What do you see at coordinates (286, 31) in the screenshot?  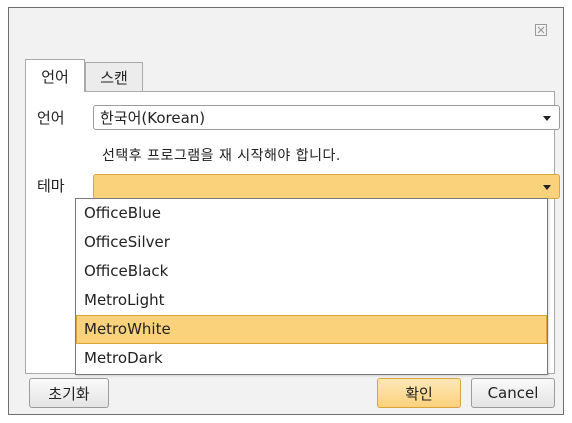 I see `title-bar` at bounding box center [286, 31].